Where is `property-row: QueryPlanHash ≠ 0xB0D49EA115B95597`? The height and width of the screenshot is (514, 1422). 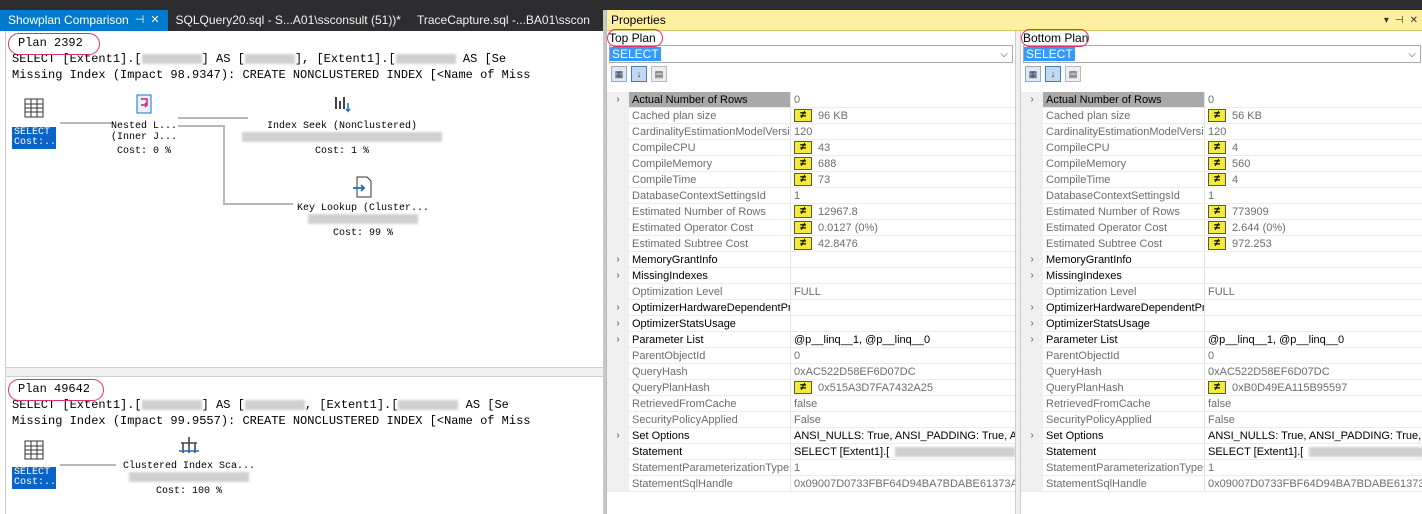
property-row: QueryPlanHash ≠ 0xB0D49EA115B95597 is located at coordinates (1221, 388).